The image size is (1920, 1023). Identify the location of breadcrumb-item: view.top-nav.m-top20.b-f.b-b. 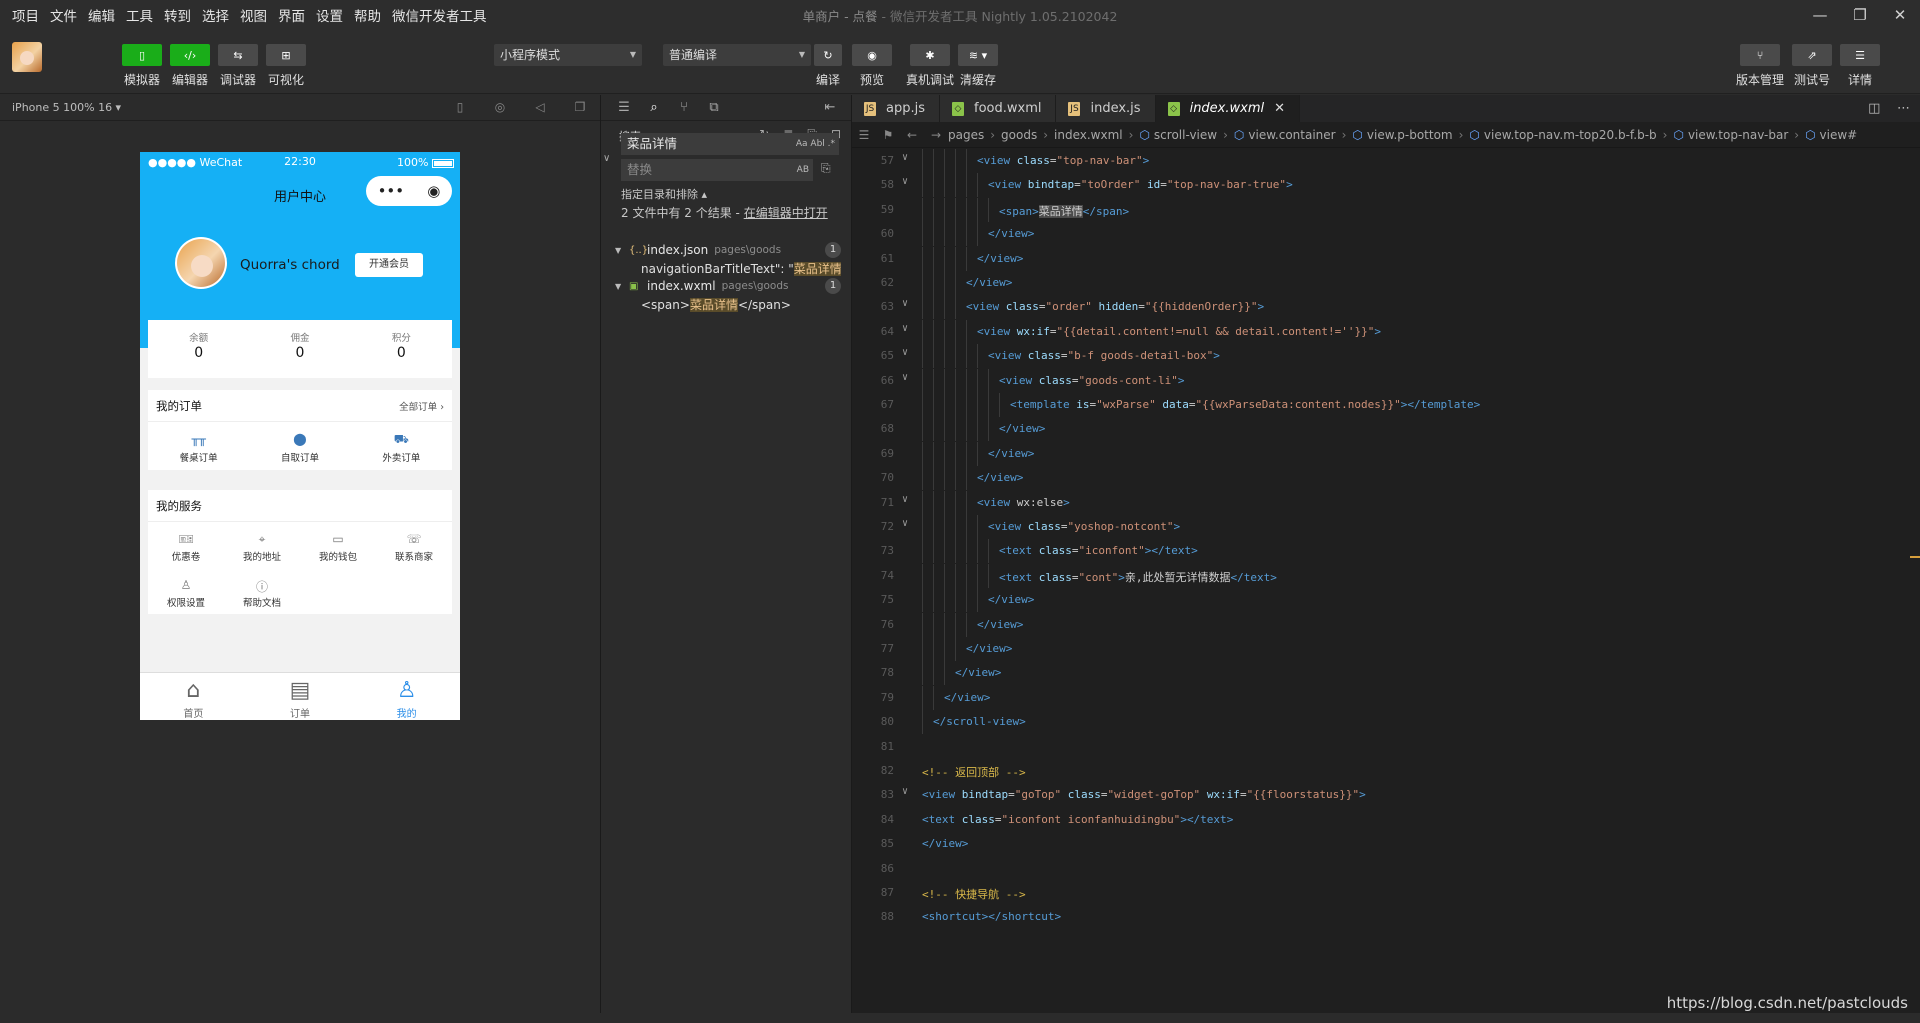
(1570, 135).